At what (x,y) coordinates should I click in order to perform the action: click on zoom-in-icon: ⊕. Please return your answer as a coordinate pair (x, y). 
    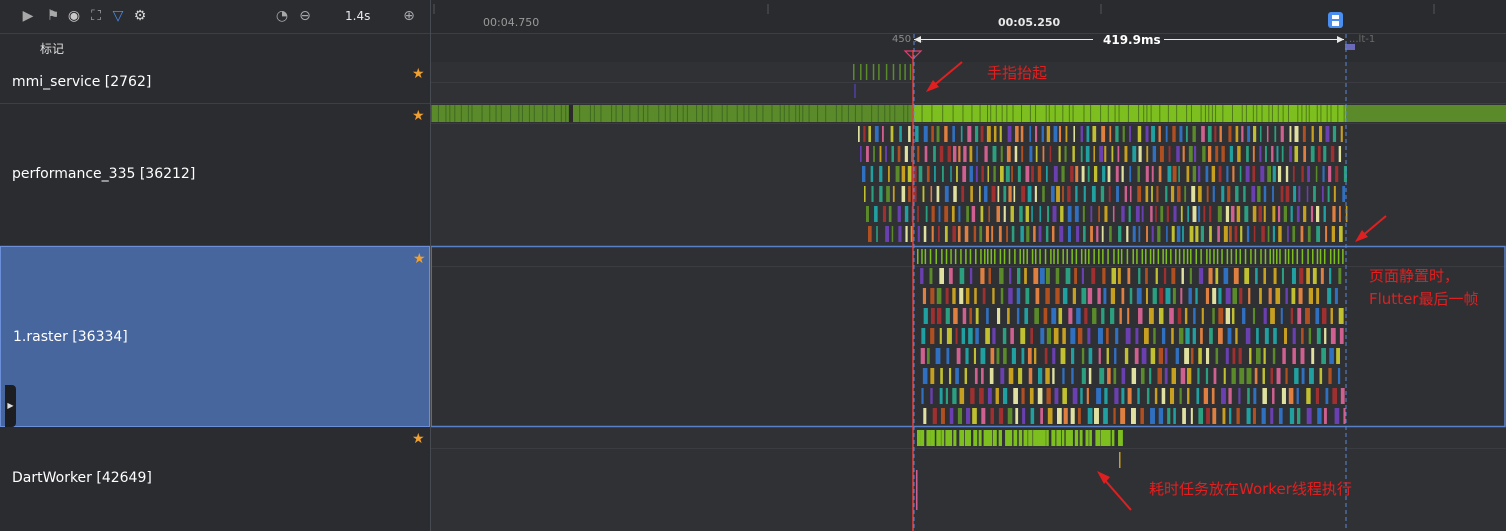
    Looking at the image, I should click on (409, 16).